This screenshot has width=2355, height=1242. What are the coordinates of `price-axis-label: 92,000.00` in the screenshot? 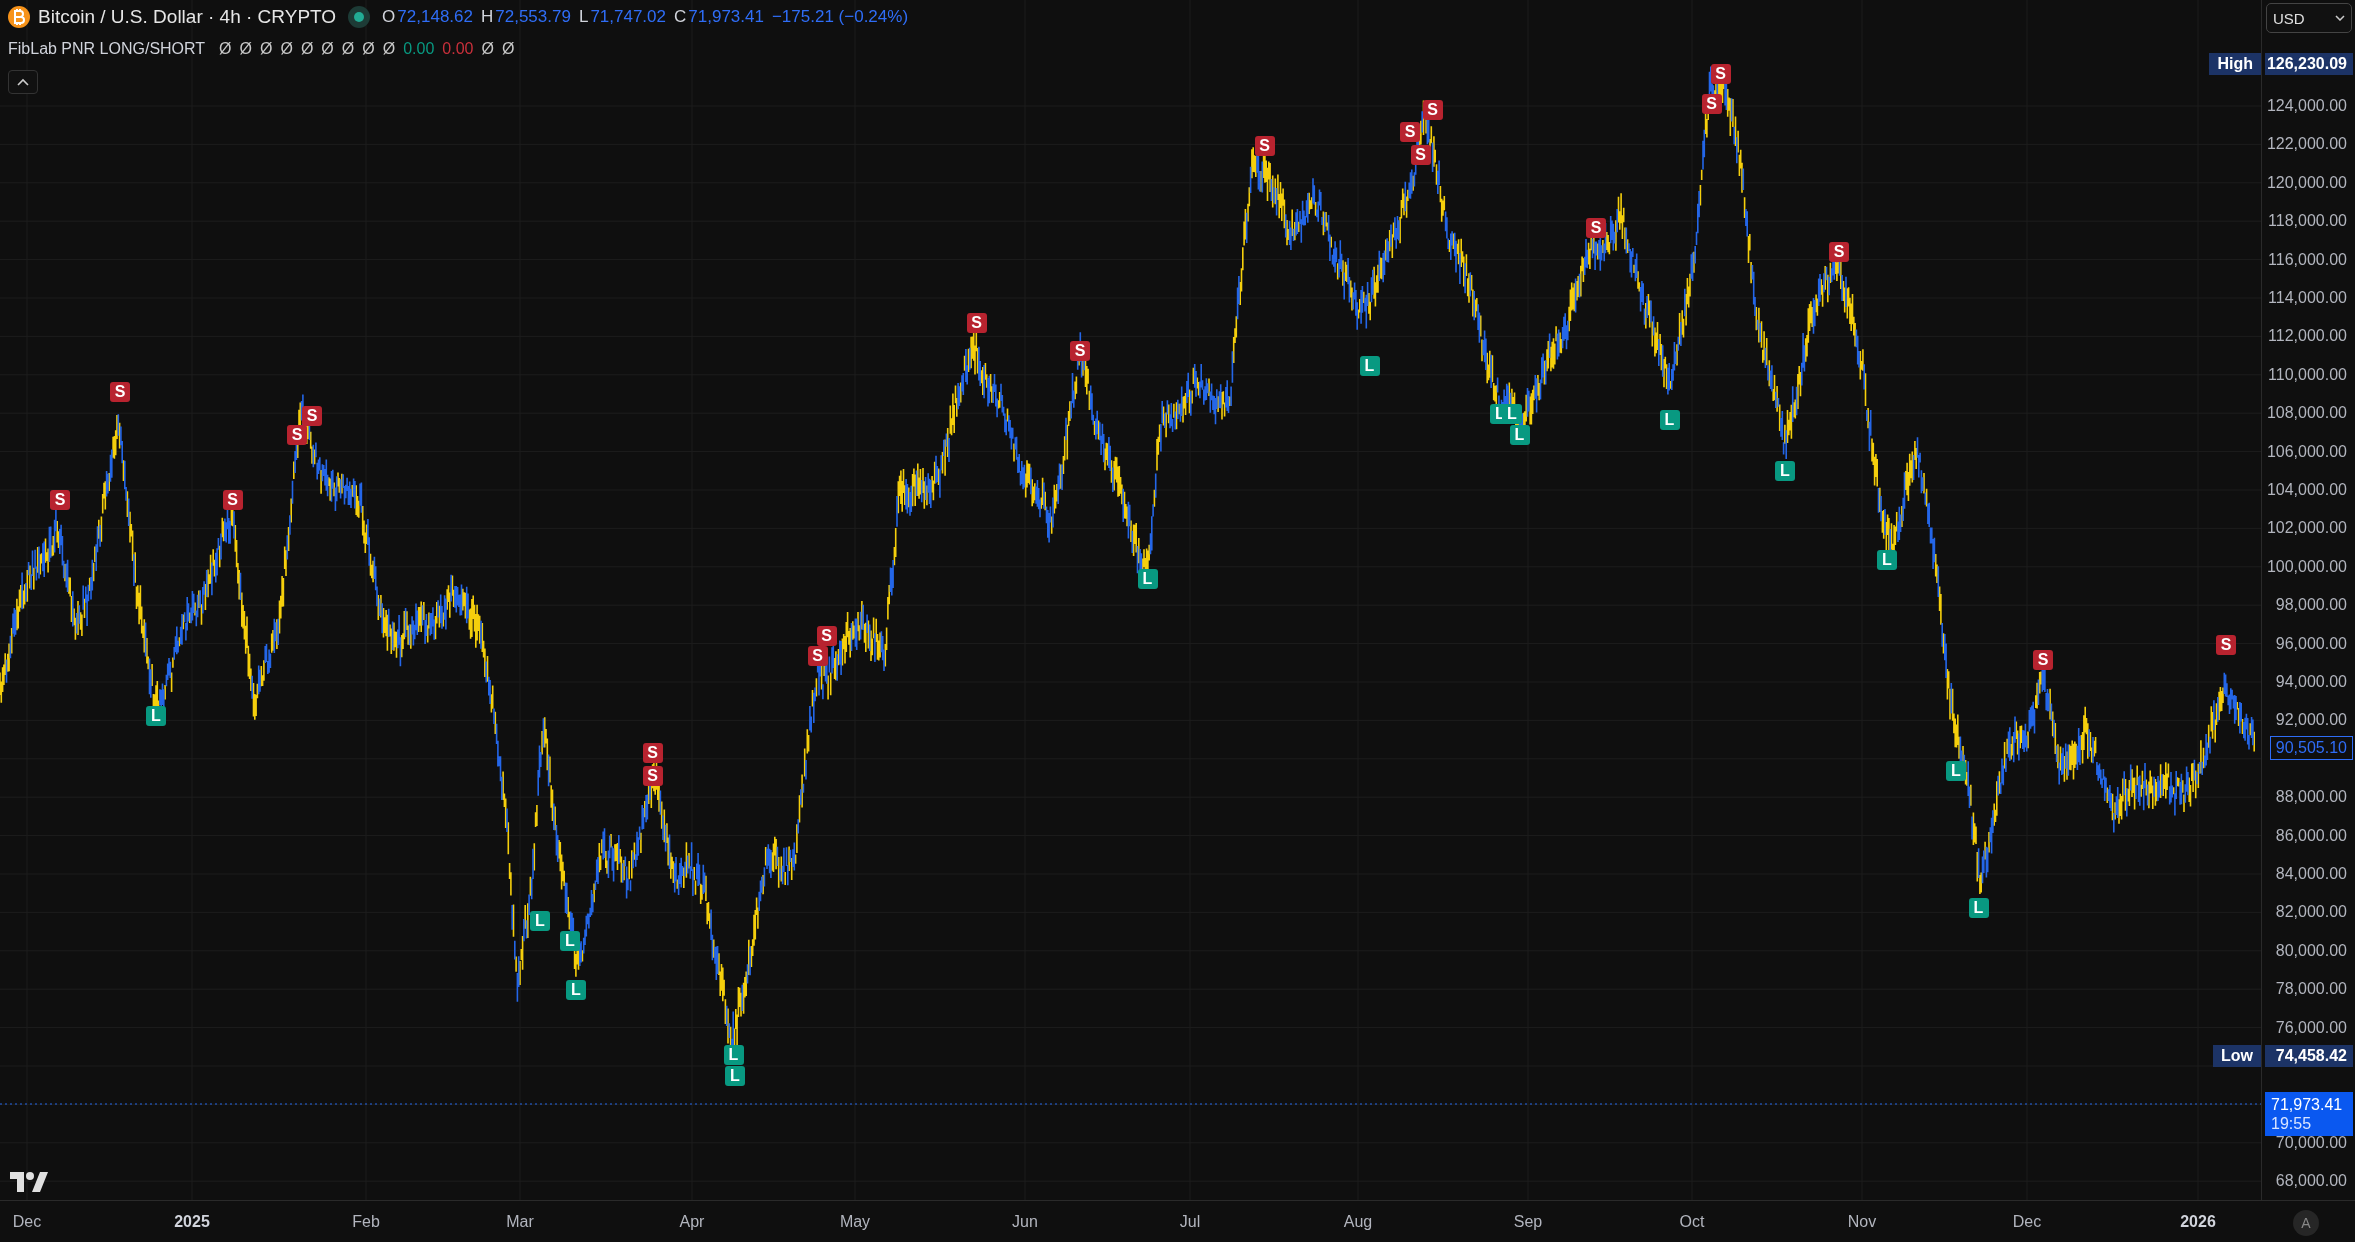 It's located at (2311, 720).